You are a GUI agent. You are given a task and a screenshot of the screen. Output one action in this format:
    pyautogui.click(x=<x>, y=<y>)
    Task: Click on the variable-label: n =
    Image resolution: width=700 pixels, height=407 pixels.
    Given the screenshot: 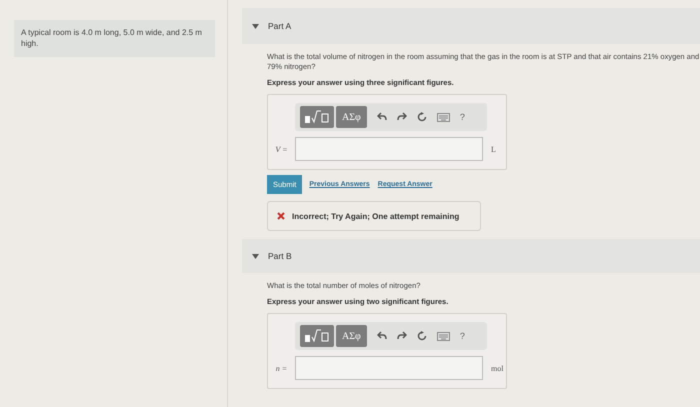 What is the action you would take?
    pyautogui.click(x=281, y=368)
    